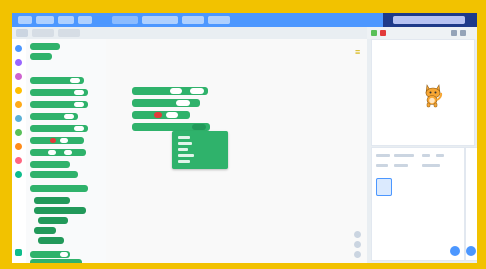 The height and width of the screenshot is (269, 486). What do you see at coordinates (22, 33) in the screenshot?
I see `tab-code` at bounding box center [22, 33].